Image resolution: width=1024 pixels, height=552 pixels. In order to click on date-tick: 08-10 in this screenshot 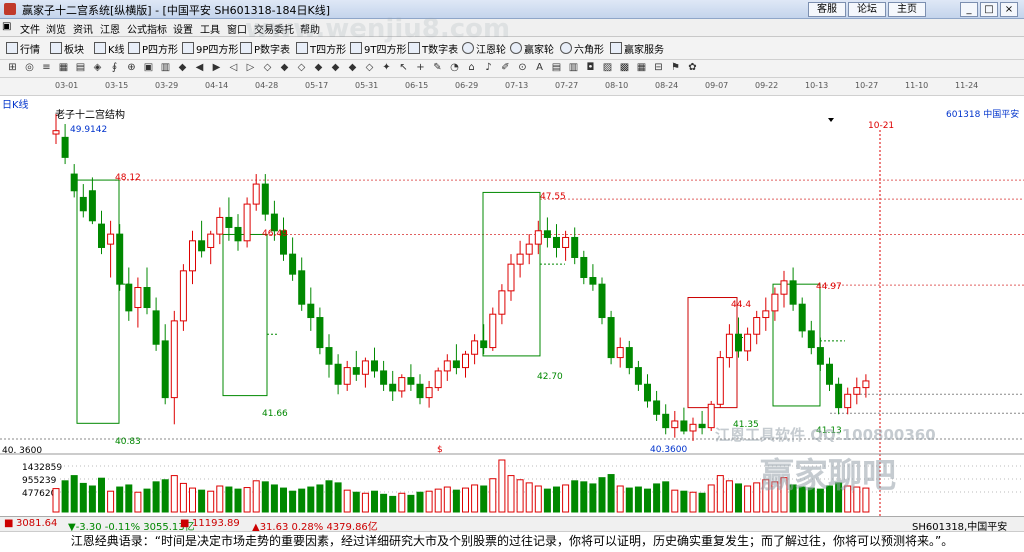, I will do `click(617, 85)`.